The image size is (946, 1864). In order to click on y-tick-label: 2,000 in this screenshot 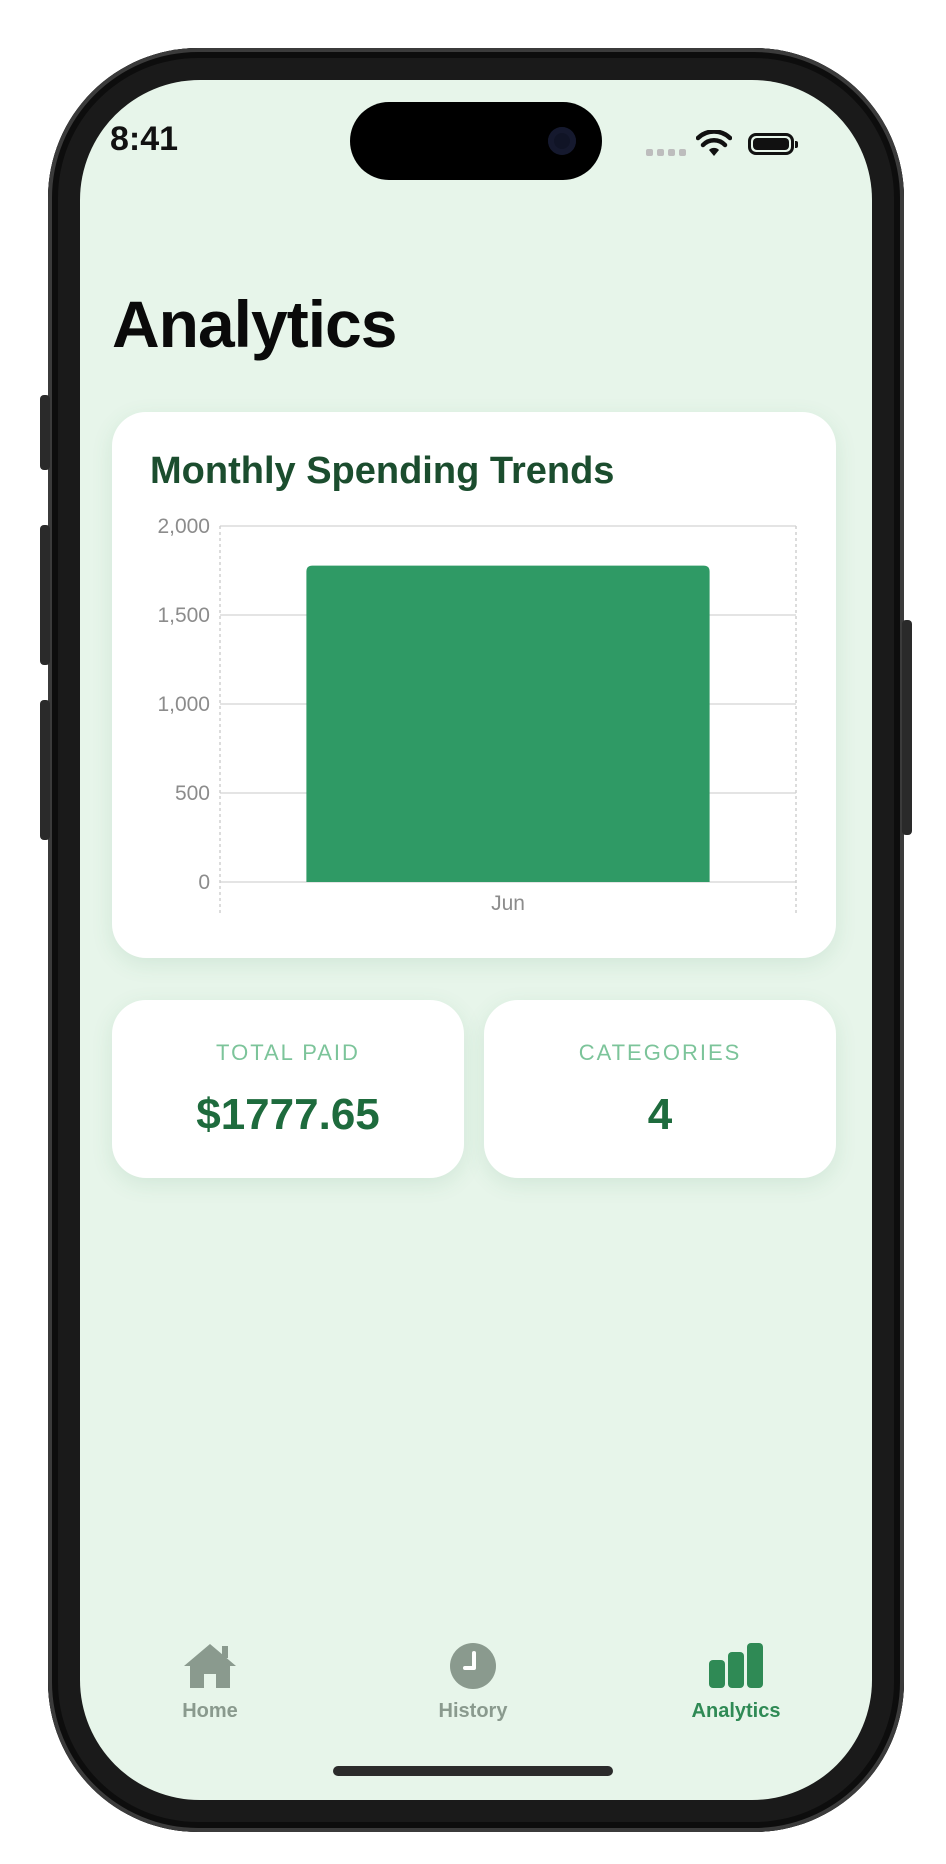, I will do `click(183, 526)`.